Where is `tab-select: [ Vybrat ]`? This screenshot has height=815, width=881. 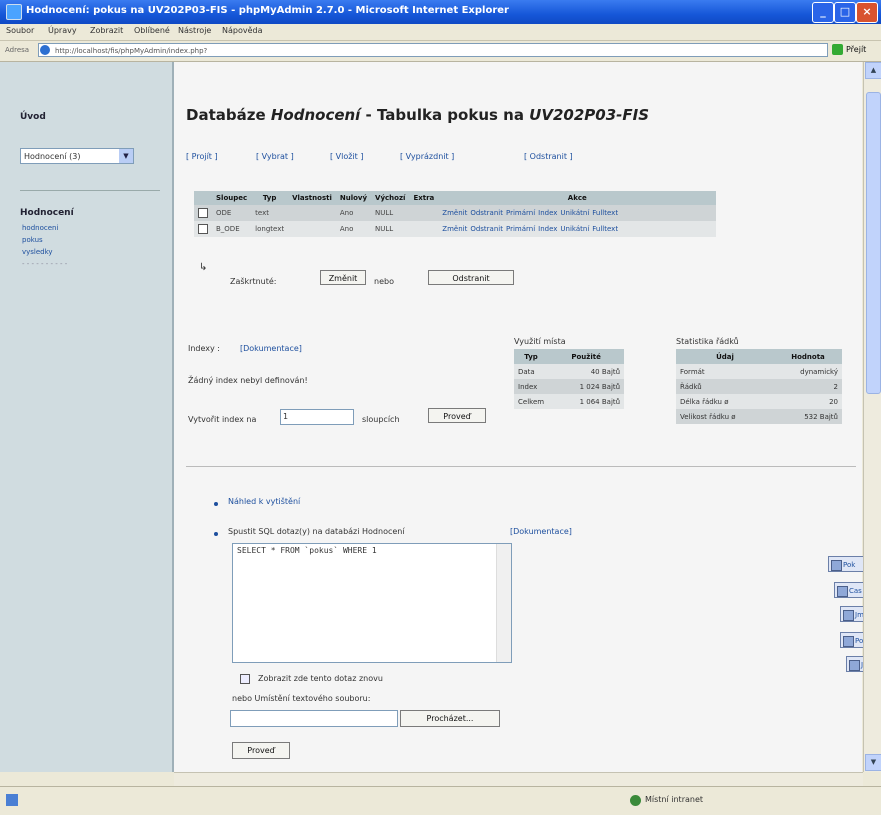 tab-select: [ Vybrat ] is located at coordinates (275, 156).